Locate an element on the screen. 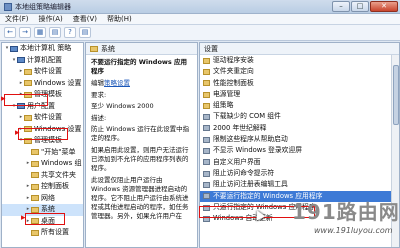  filter-button: ▤ is located at coordinates (85, 32).